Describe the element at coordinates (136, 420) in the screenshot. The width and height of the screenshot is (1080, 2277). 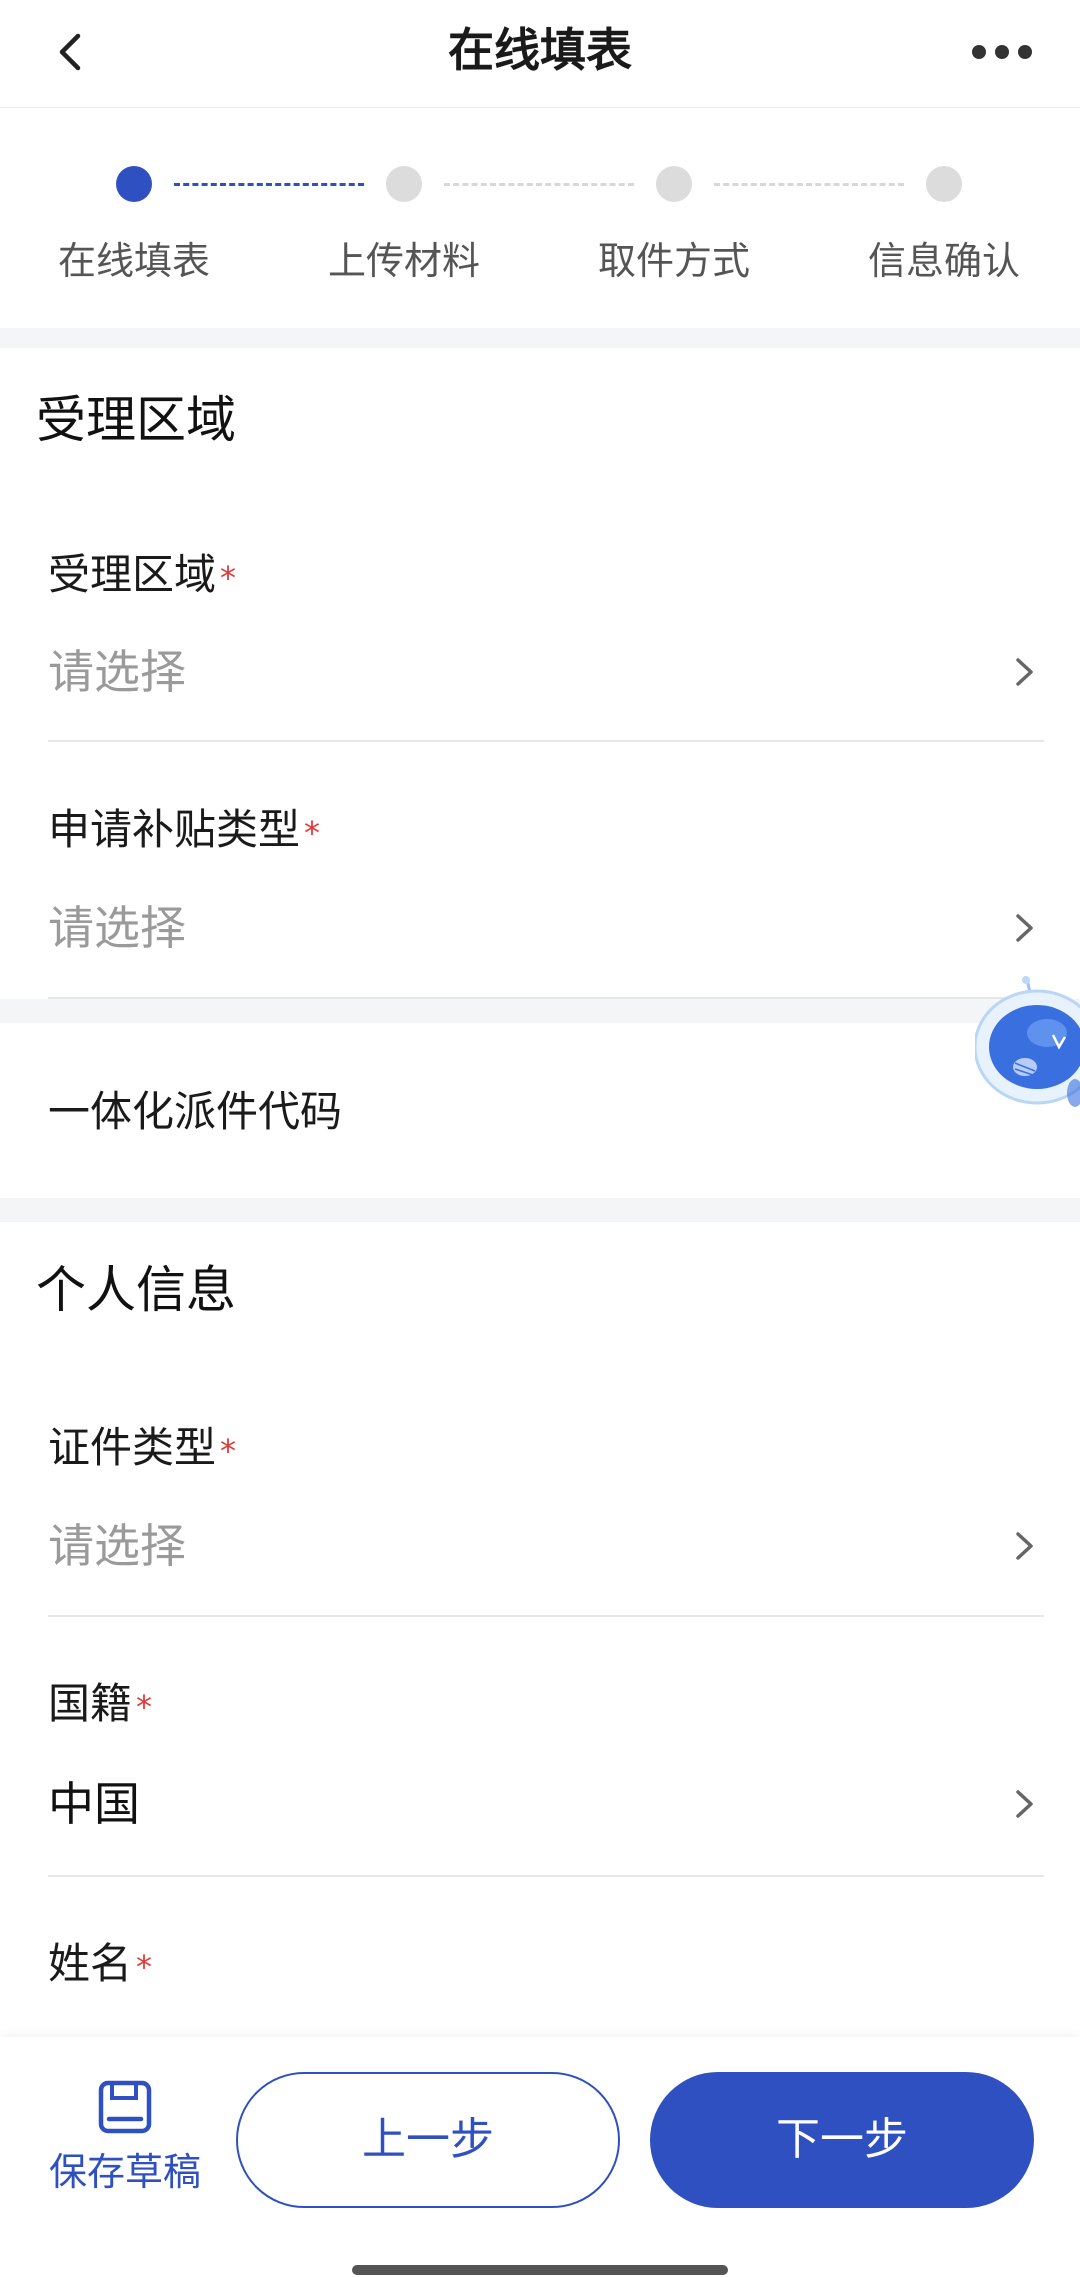
I see `section-title-area: 受理区域` at that location.